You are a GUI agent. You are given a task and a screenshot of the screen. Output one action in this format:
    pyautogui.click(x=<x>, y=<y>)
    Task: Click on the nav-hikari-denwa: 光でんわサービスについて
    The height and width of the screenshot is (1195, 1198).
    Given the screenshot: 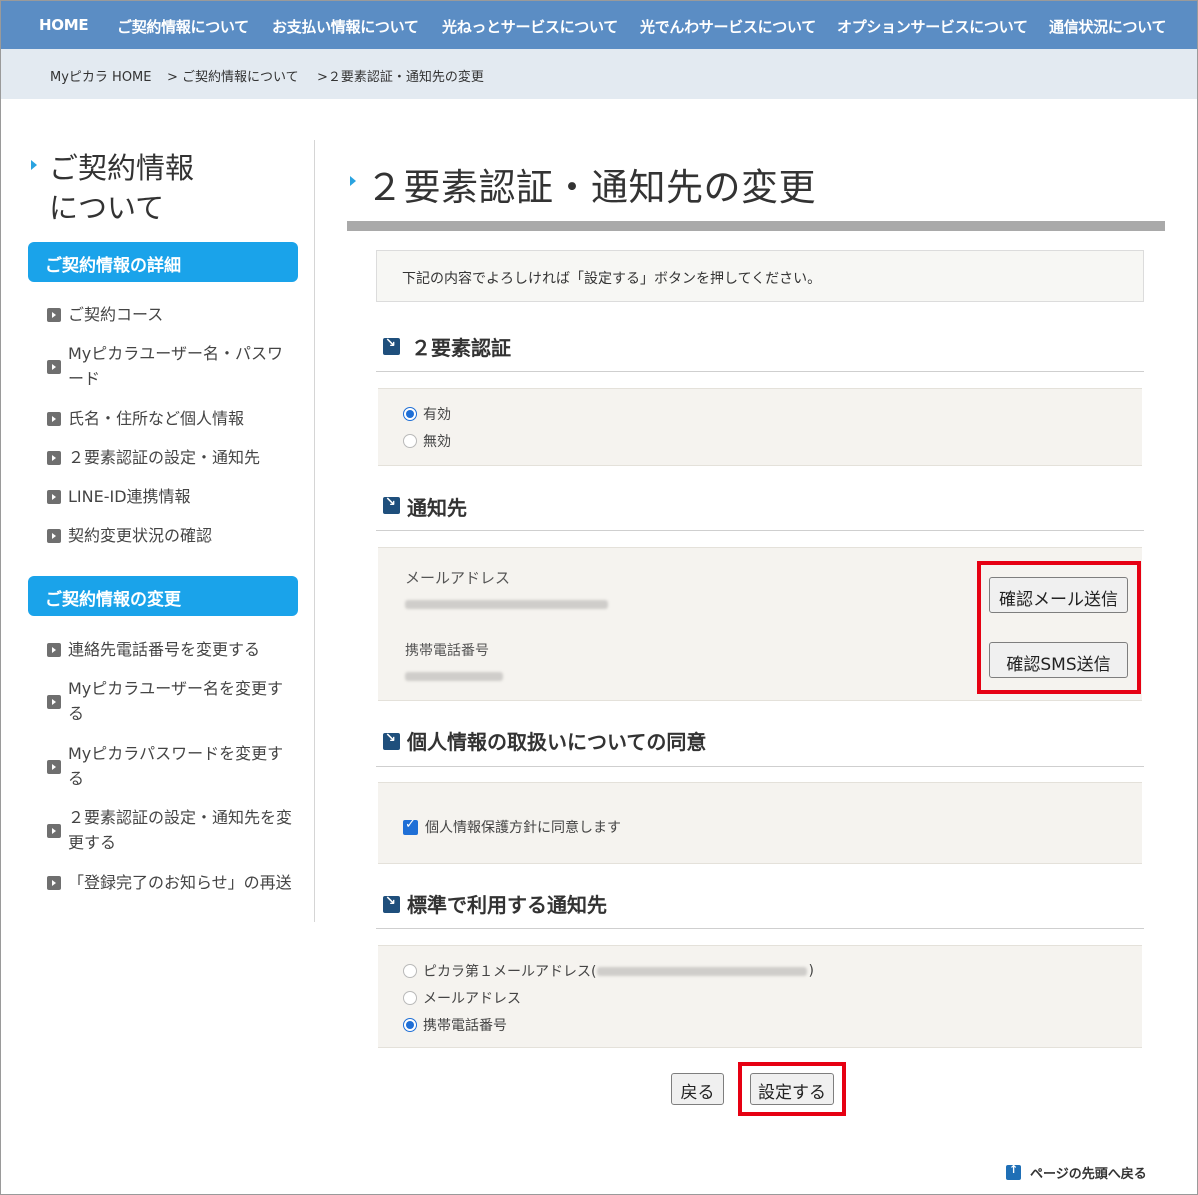 What is the action you would take?
    pyautogui.click(x=728, y=26)
    